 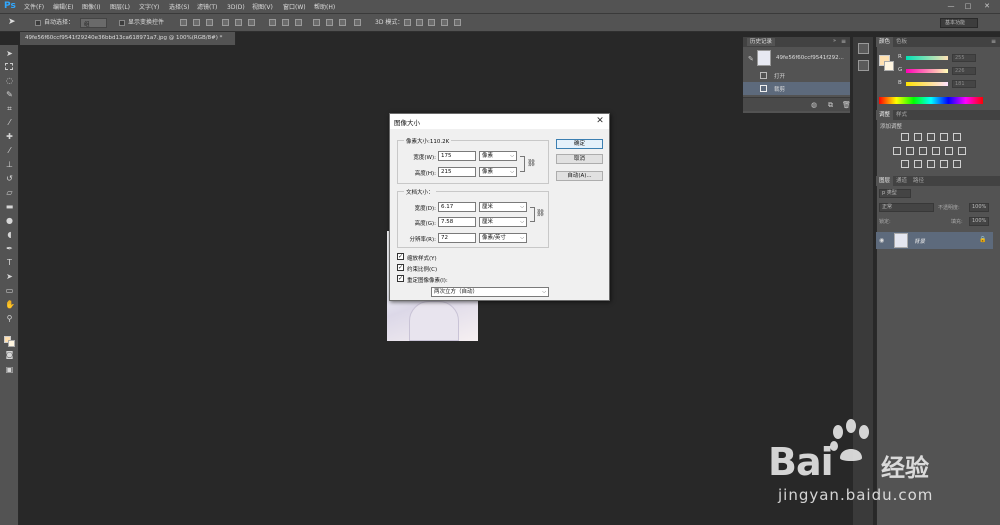 I want to click on quick-select-tool-icon: ✎, so click(x=9, y=94).